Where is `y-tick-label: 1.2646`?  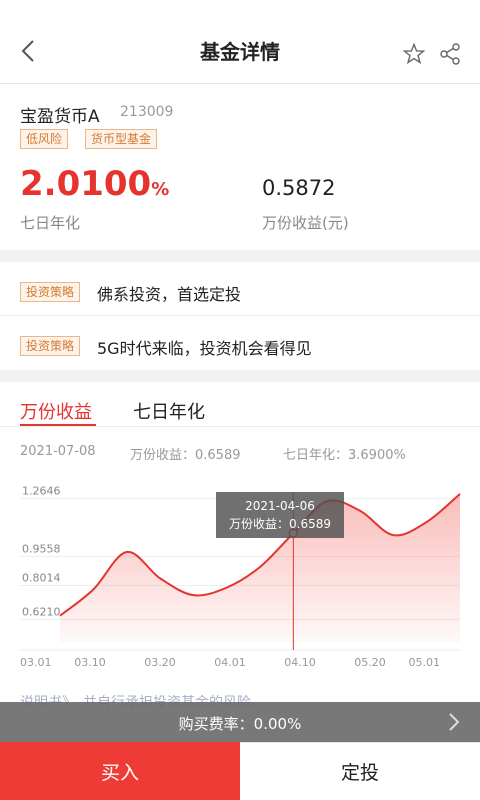
y-tick-label: 1.2646 is located at coordinates (41, 491).